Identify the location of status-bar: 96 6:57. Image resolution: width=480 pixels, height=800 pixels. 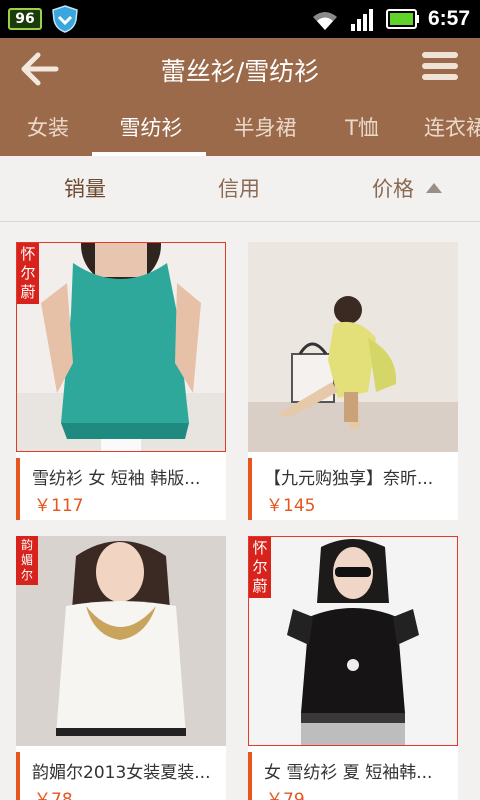
(240, 19).